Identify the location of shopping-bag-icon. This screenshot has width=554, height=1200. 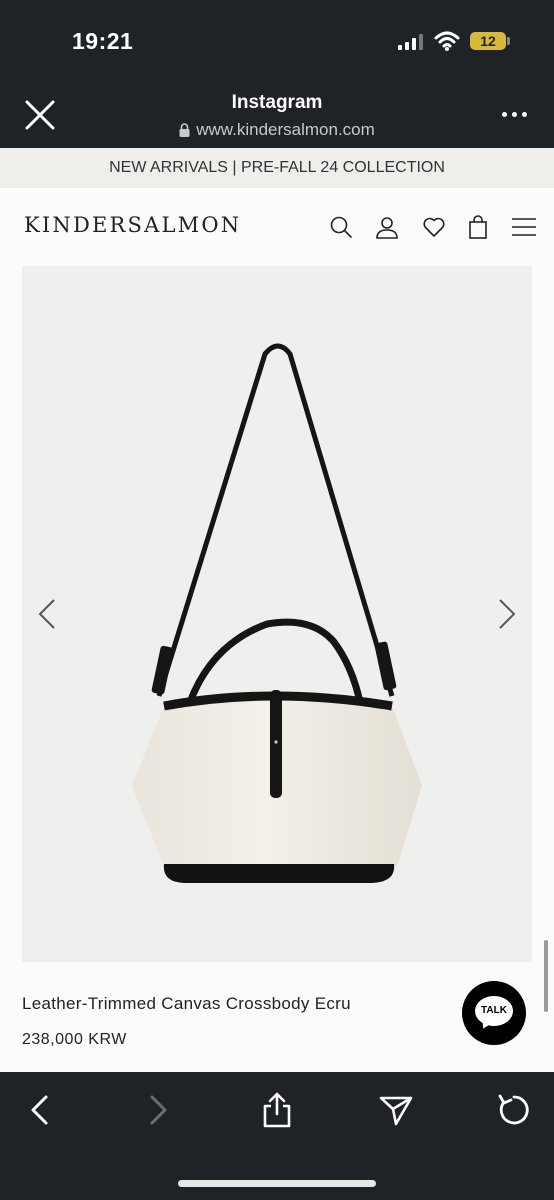
(478, 227).